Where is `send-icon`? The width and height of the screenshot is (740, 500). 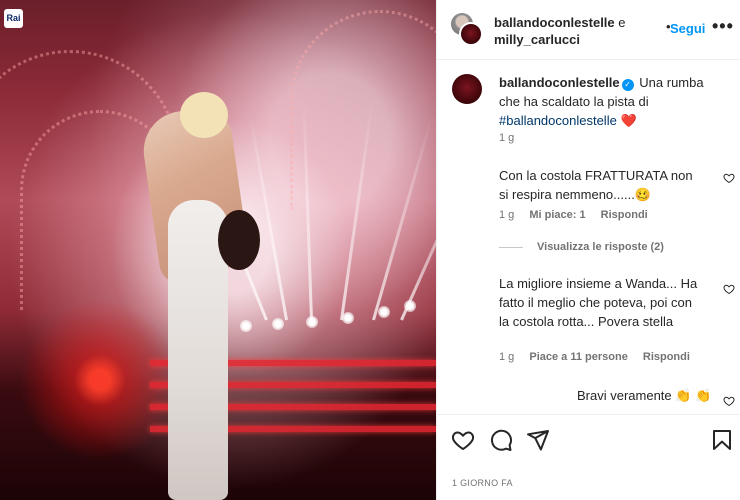 send-icon is located at coordinates (538, 440).